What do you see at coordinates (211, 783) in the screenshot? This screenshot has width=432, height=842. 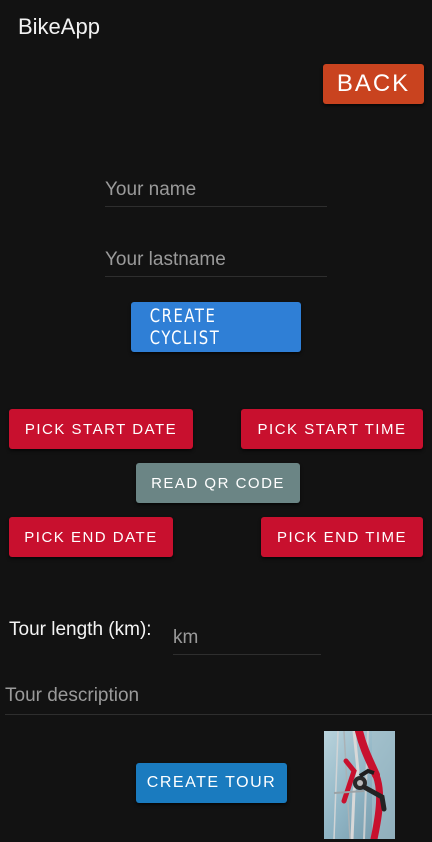 I see `create-tour-button: CREATE TOUR` at bounding box center [211, 783].